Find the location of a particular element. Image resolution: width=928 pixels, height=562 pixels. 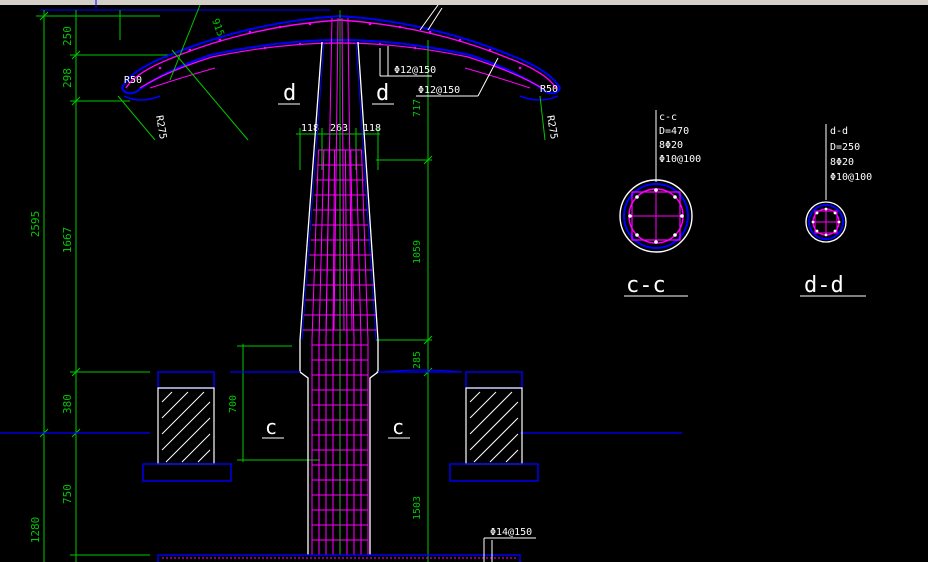

radius-left-r275: R275 is located at coordinates (160, 128).